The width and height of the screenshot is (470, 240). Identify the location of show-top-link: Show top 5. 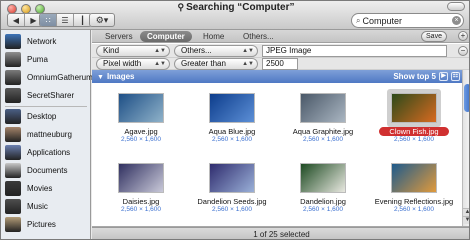
(414, 76).